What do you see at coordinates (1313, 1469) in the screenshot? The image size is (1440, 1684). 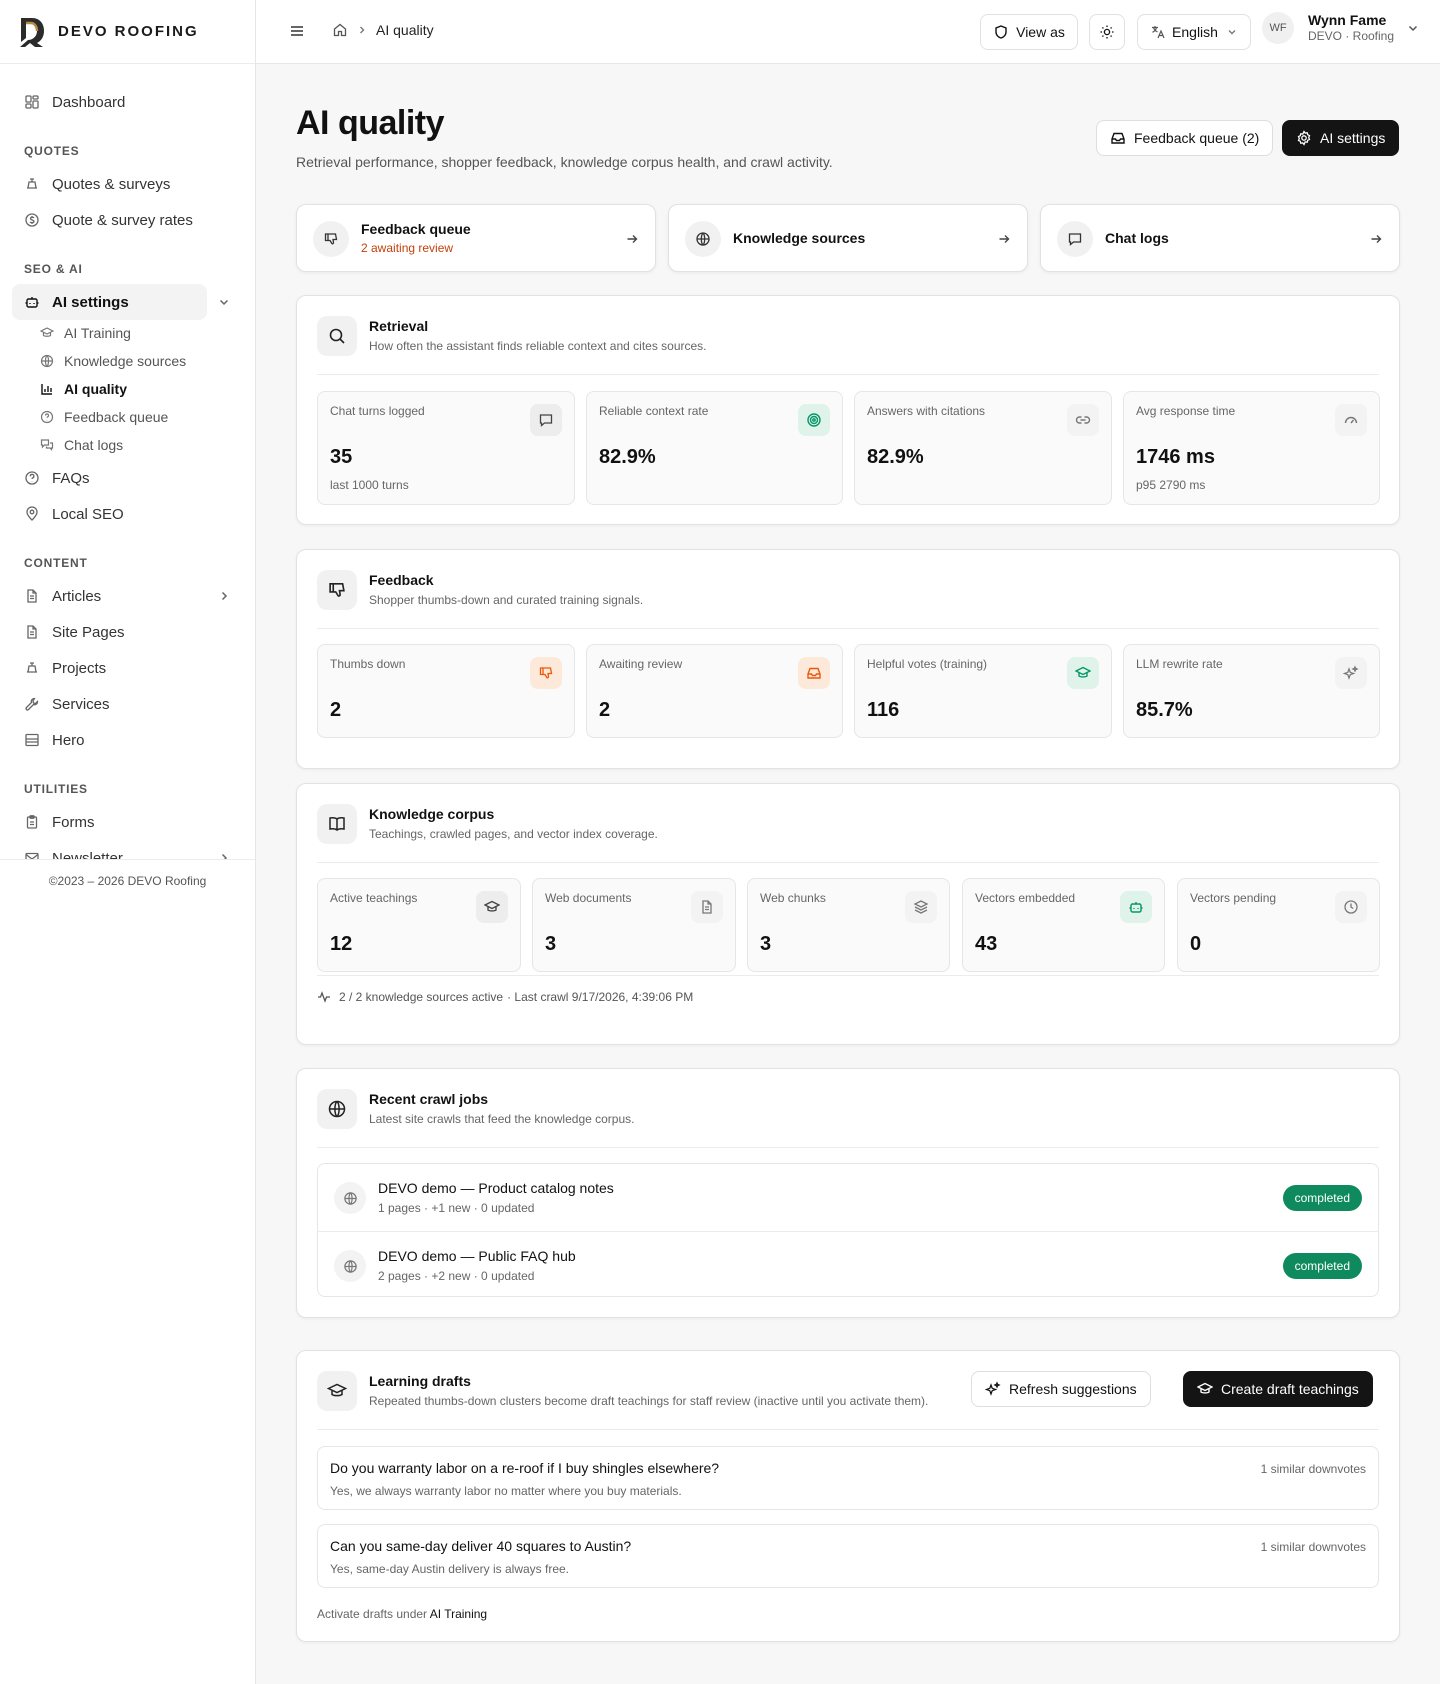 I see `draft-downvote-count: 1 similar downvotes` at bounding box center [1313, 1469].